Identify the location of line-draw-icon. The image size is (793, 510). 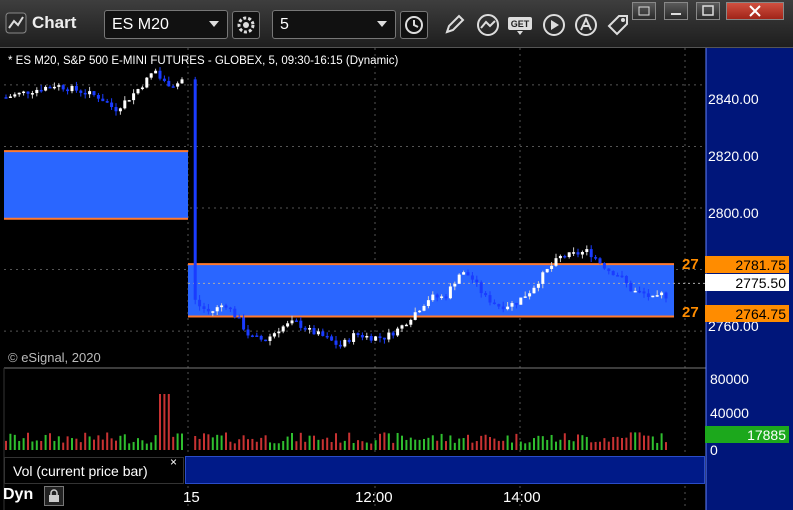
(488, 25).